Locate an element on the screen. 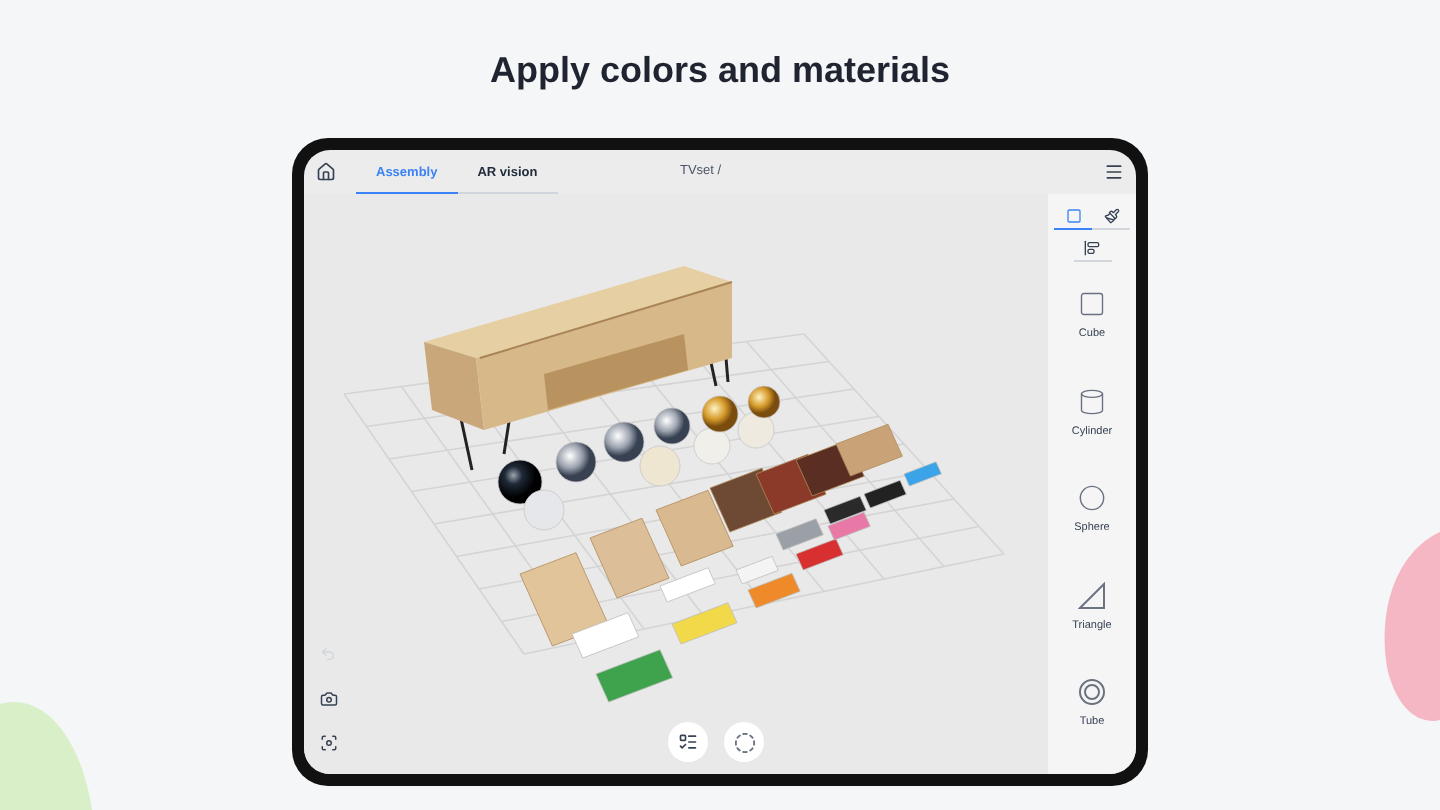 The width and height of the screenshot is (1440, 810). list-icon is located at coordinates (688, 742).